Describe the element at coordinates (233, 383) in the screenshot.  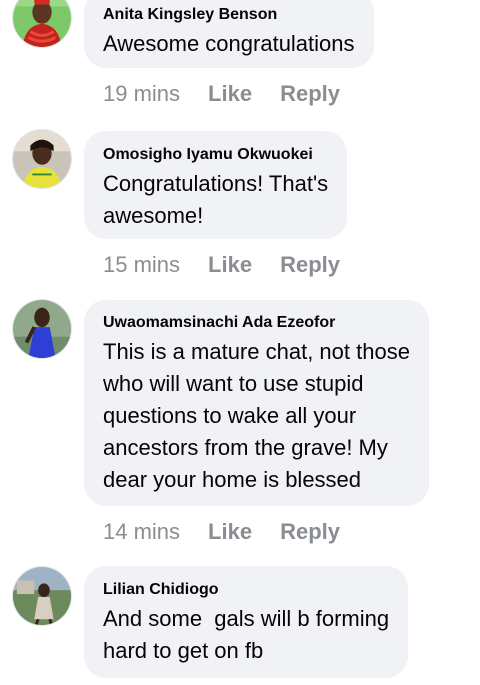
I see `comment-text: who will want to use stupid` at that location.